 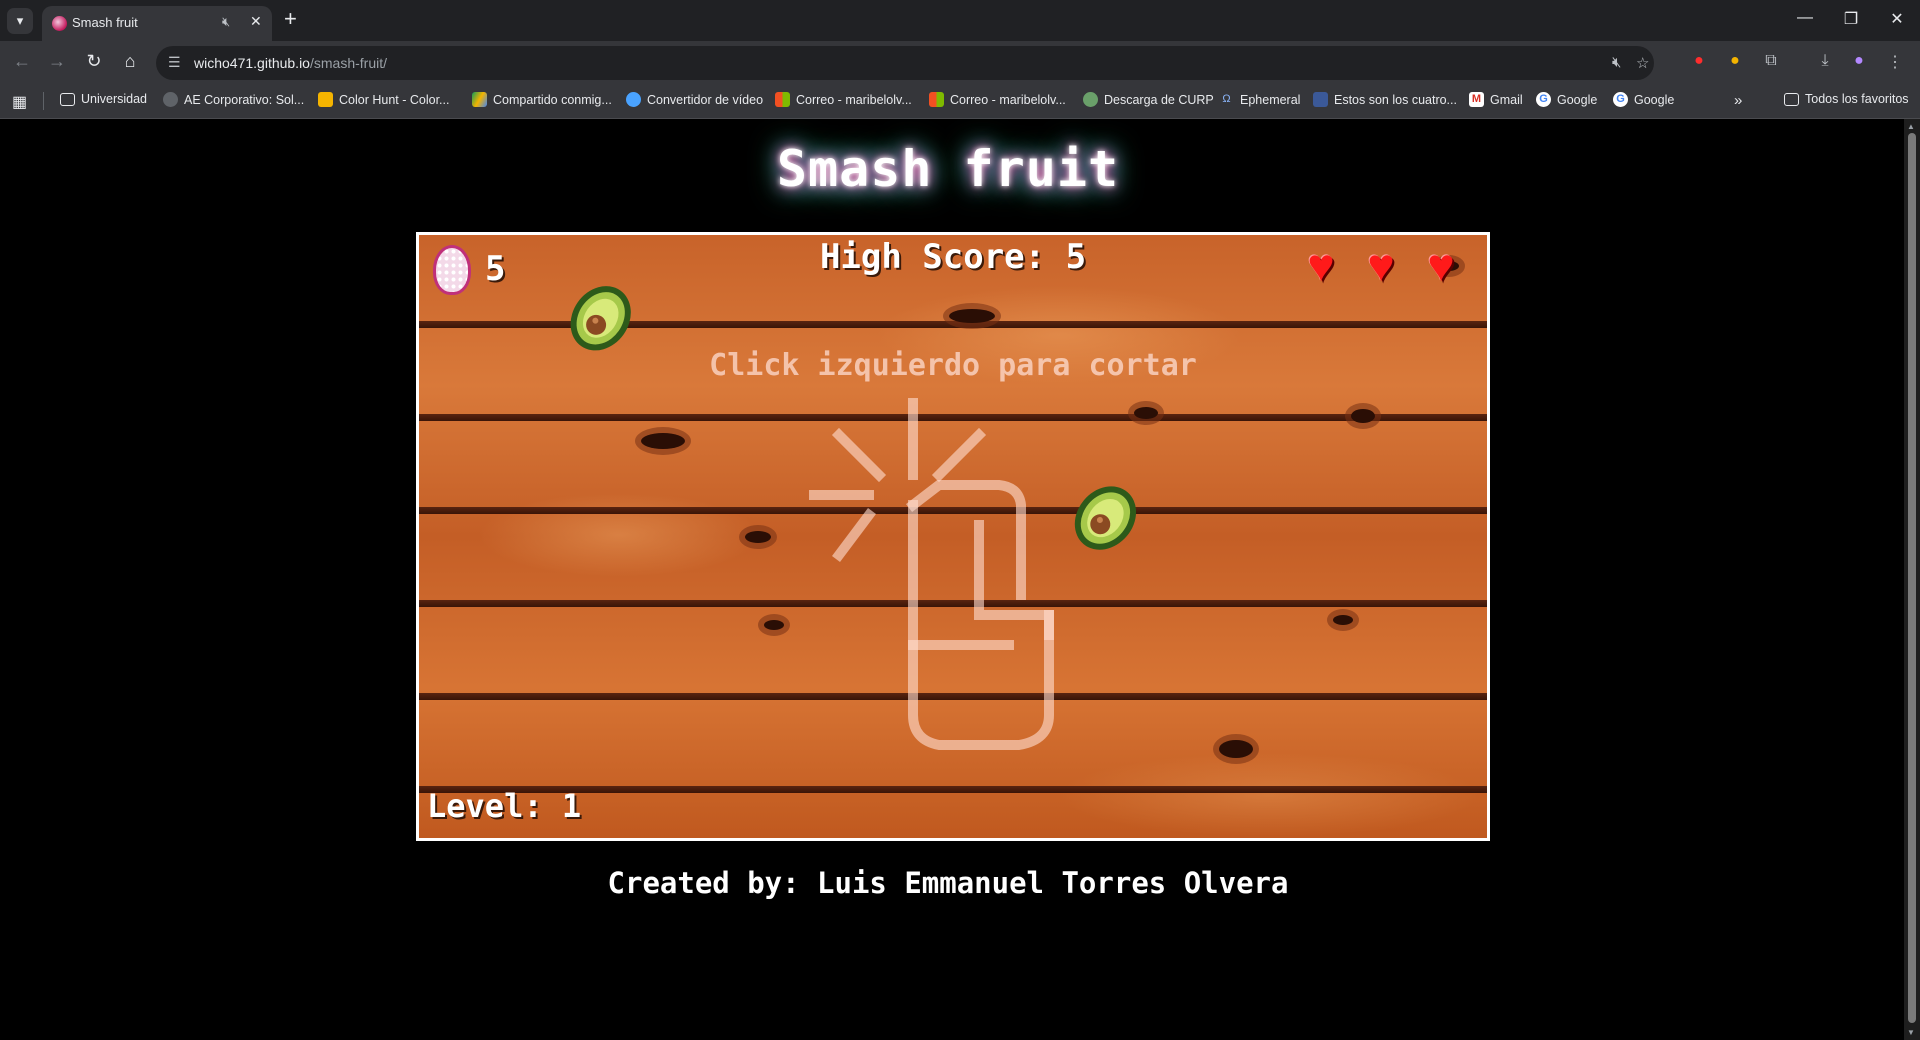 What do you see at coordinates (1616, 62) in the screenshot?
I see `muted-site-icon: 🔇︎` at bounding box center [1616, 62].